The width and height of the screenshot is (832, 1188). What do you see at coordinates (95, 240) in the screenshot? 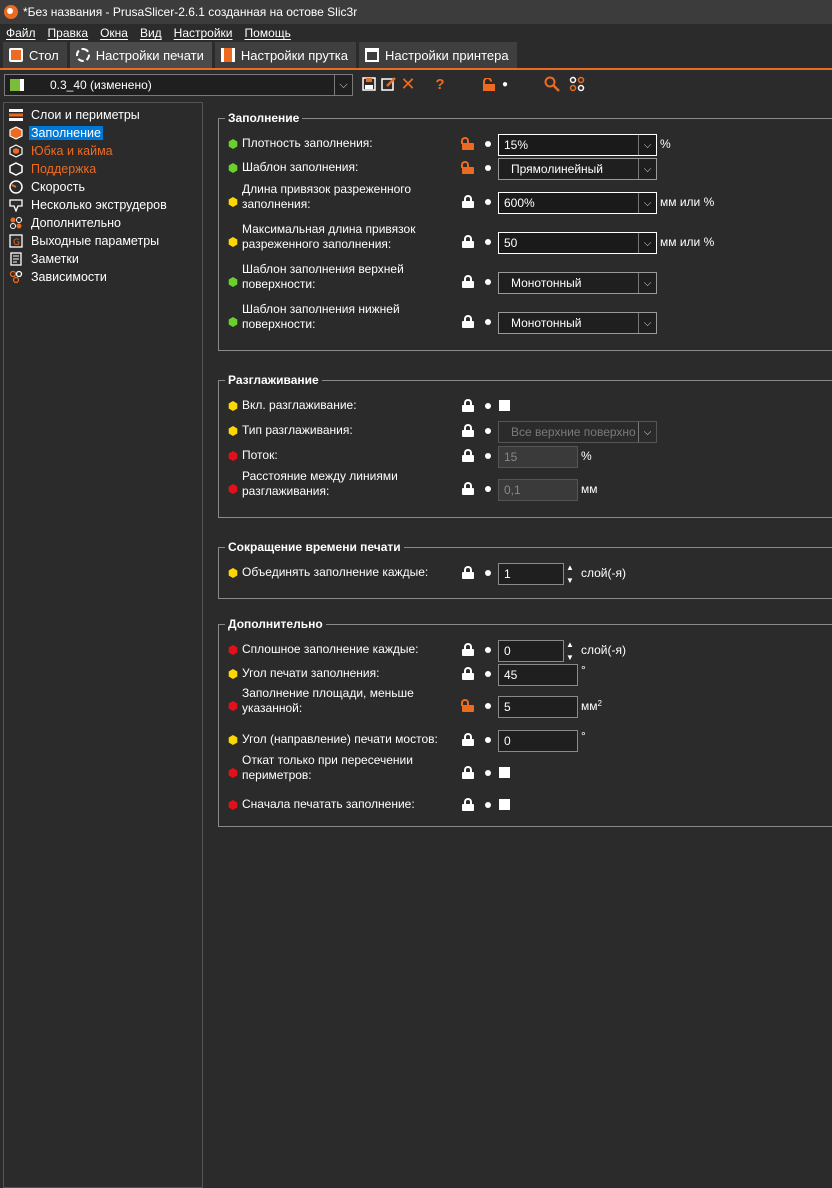
I see `sidebar-label: Выходные параметры` at bounding box center [95, 240].